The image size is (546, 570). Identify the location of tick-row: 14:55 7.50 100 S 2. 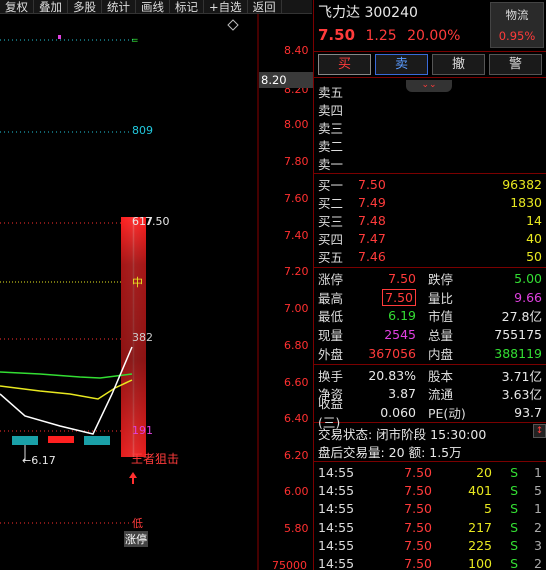
(430, 562).